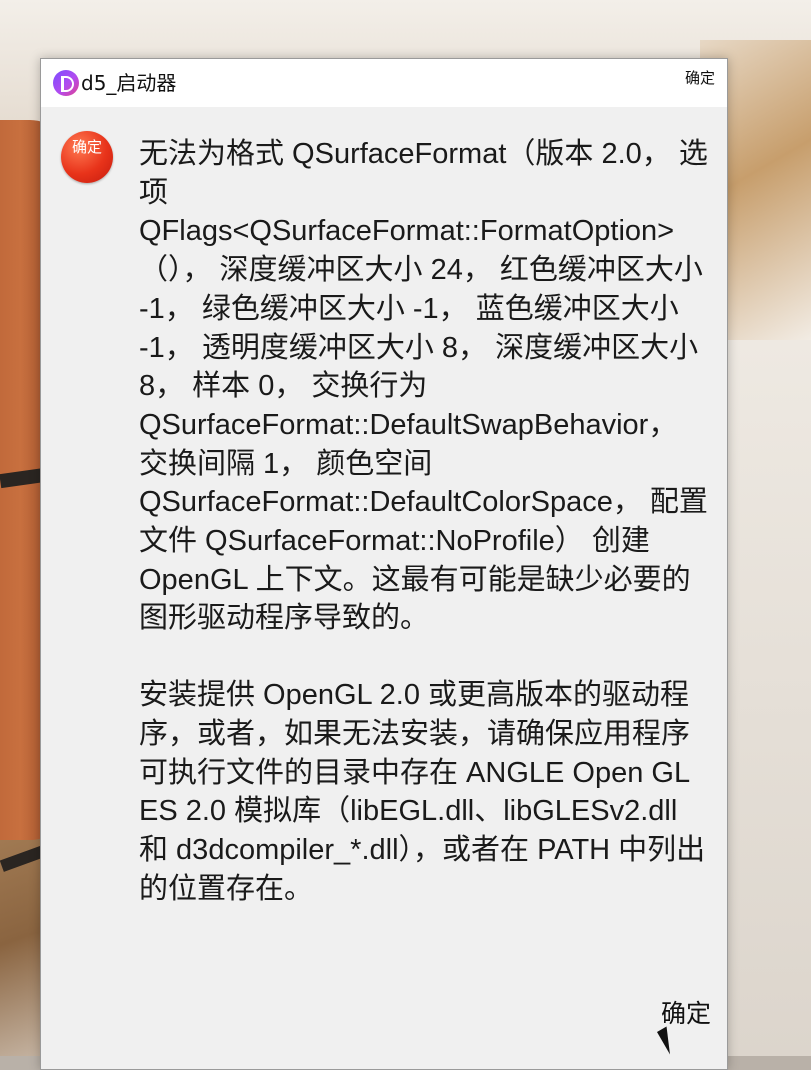  I want to click on error-icon-label: 确定, so click(86, 147).